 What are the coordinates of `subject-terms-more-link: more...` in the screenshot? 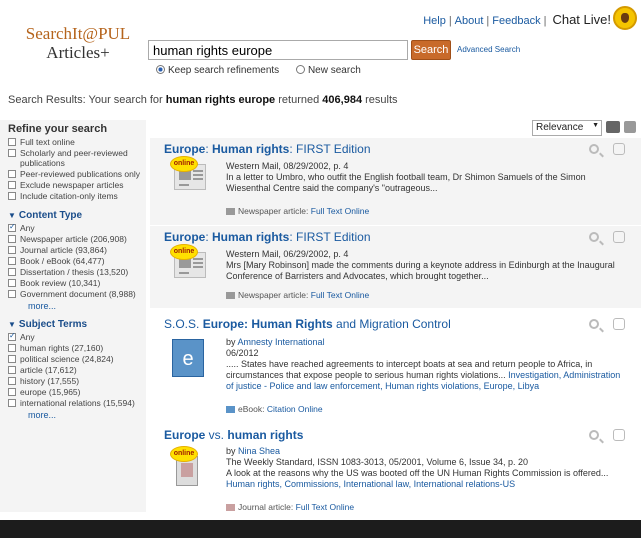 It's located at (73, 414).